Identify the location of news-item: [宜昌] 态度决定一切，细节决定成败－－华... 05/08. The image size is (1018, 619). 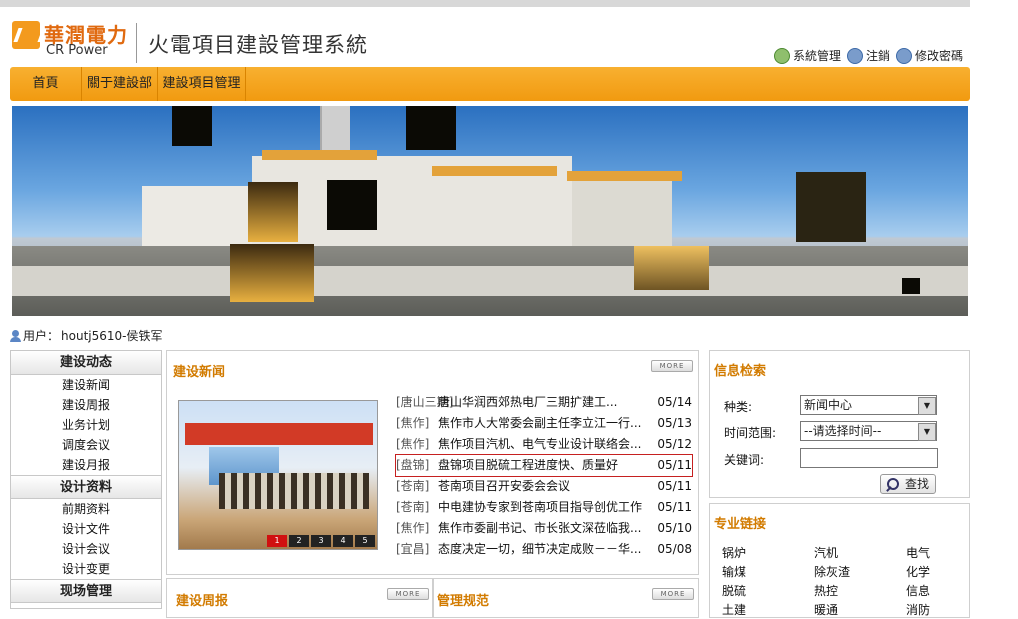
(544, 549).